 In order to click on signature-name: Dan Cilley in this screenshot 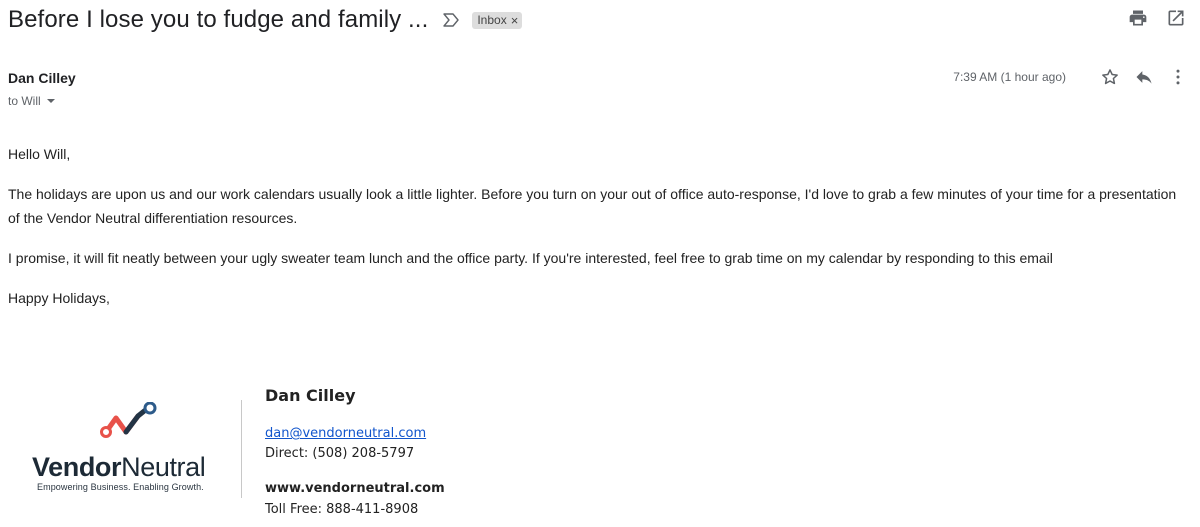, I will do `click(310, 395)`.